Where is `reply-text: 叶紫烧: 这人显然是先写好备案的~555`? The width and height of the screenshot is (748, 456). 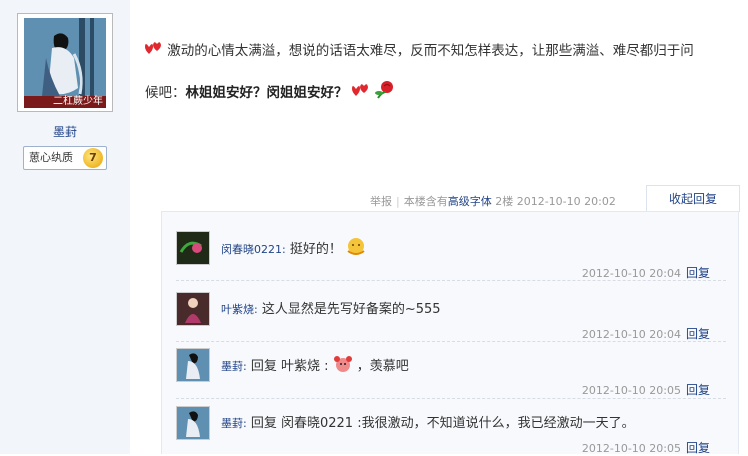 reply-text: 叶紫烧: 这人显然是先写好备案的~555 is located at coordinates (331, 307).